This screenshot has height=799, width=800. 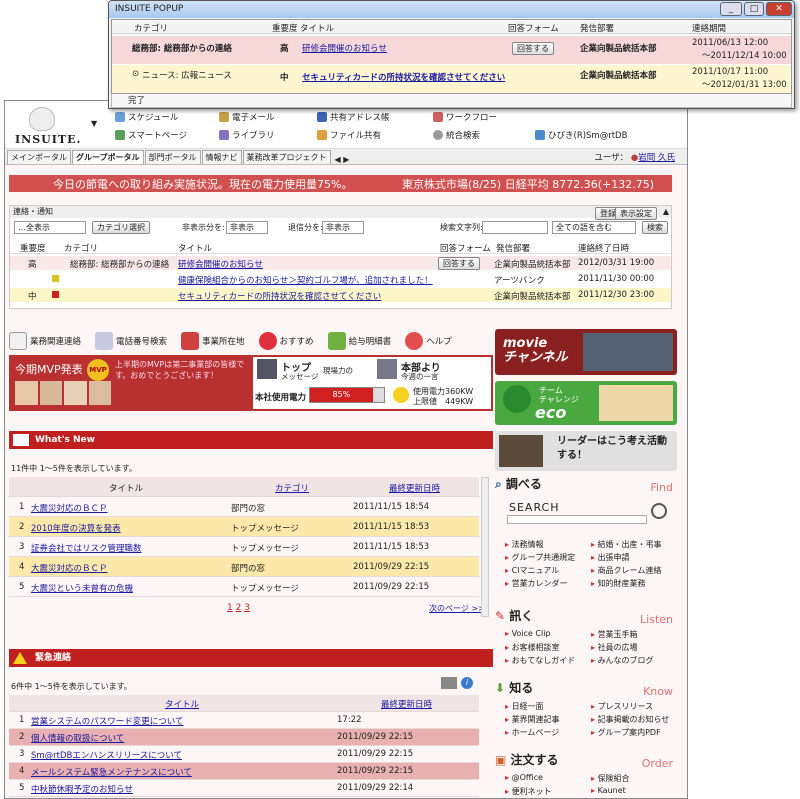 What do you see at coordinates (586, 352) in the screenshot?
I see `movie-channel-banner: movie チャンネル` at bounding box center [586, 352].